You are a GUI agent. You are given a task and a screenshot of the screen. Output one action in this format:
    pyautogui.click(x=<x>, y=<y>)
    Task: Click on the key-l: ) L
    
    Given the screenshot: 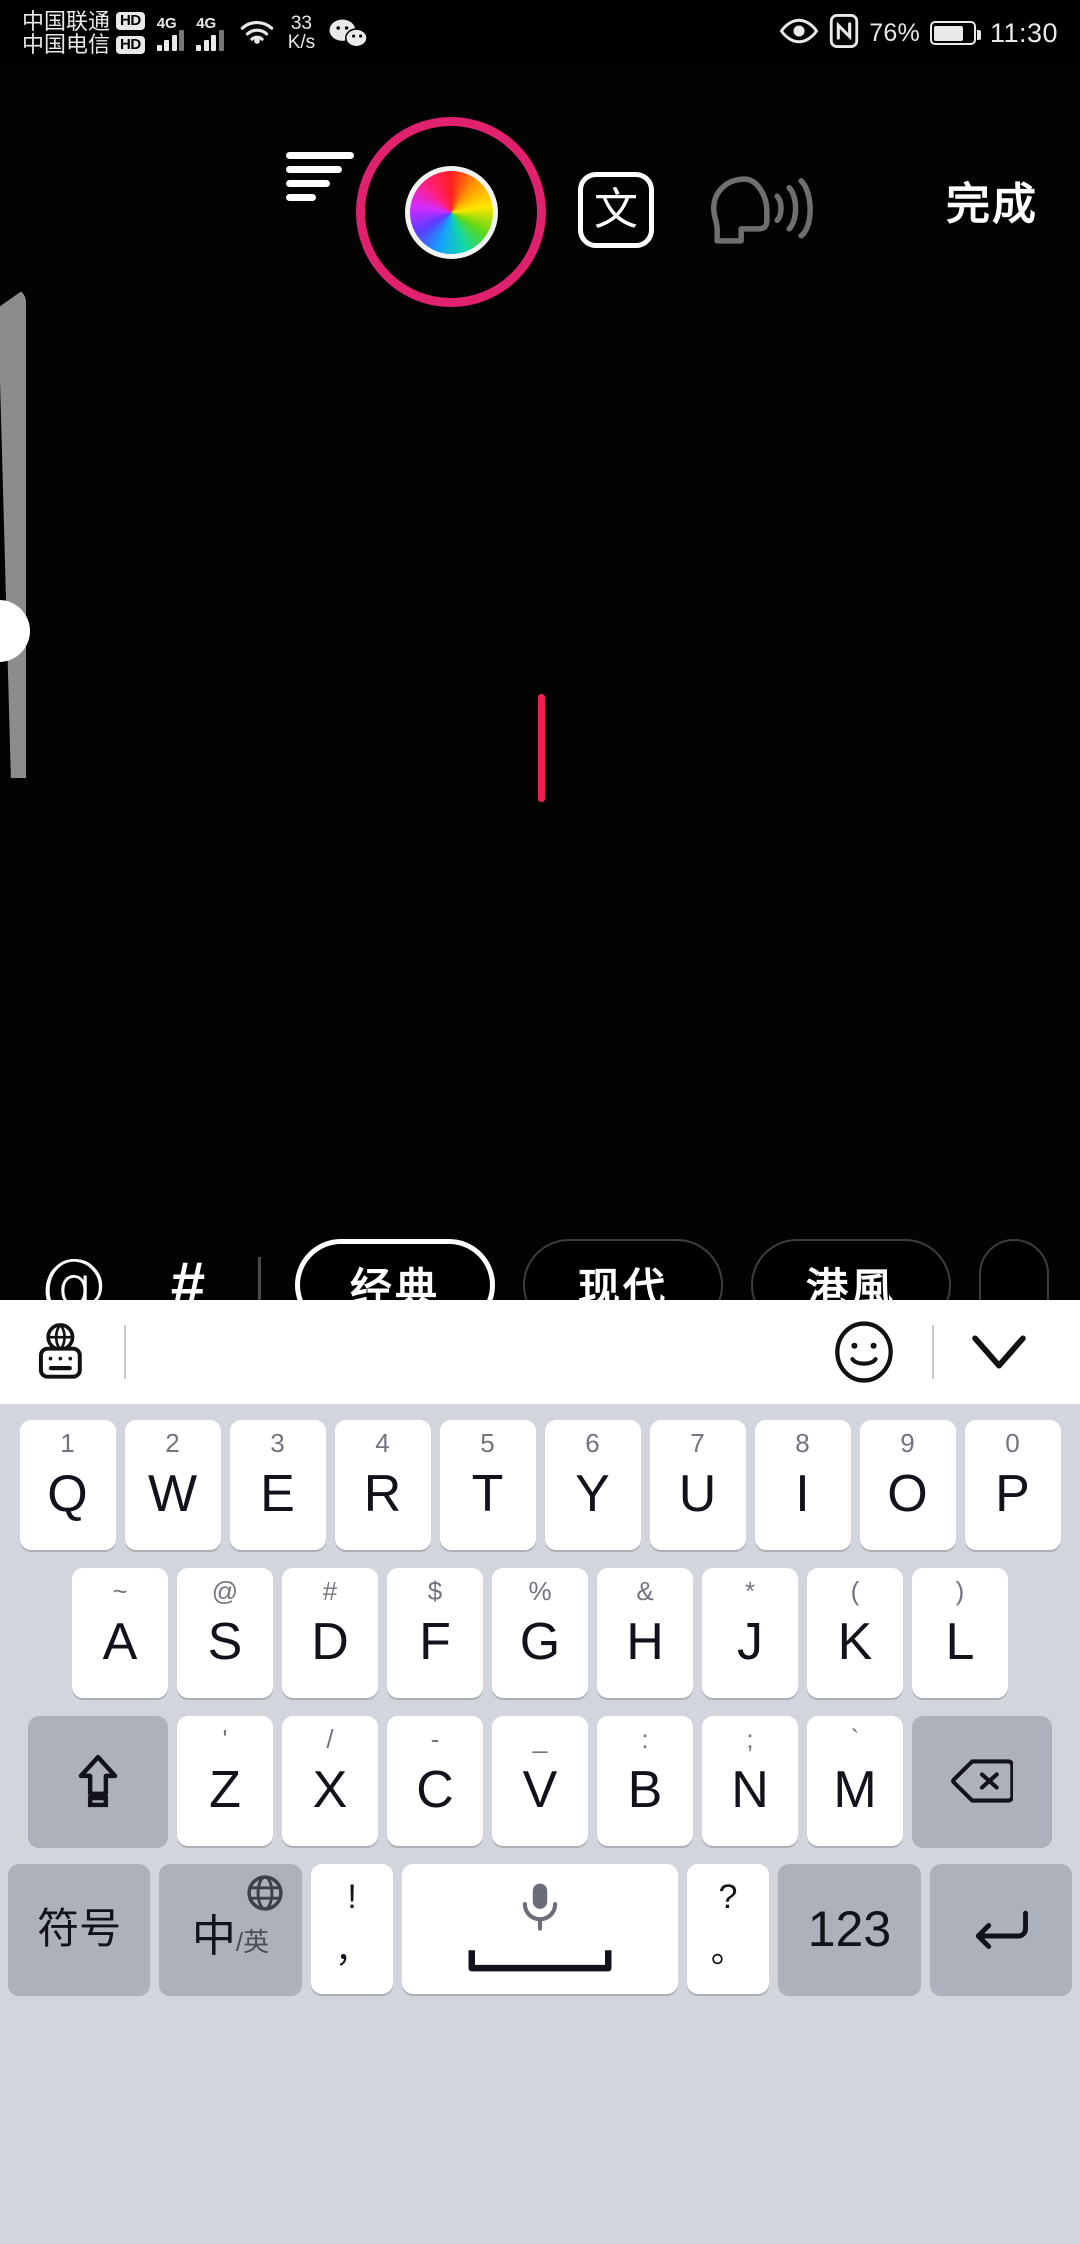 What is the action you would take?
    pyautogui.click(x=960, y=1633)
    